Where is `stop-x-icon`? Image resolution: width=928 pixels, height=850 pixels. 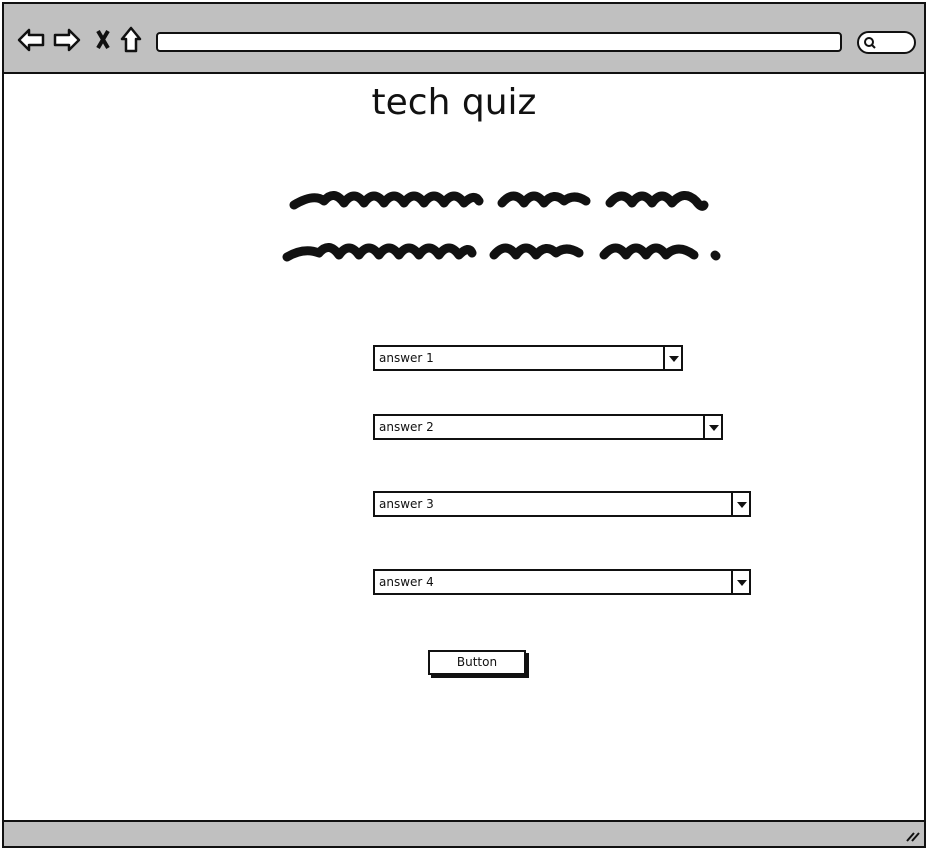 stop-x-icon is located at coordinates (103, 39).